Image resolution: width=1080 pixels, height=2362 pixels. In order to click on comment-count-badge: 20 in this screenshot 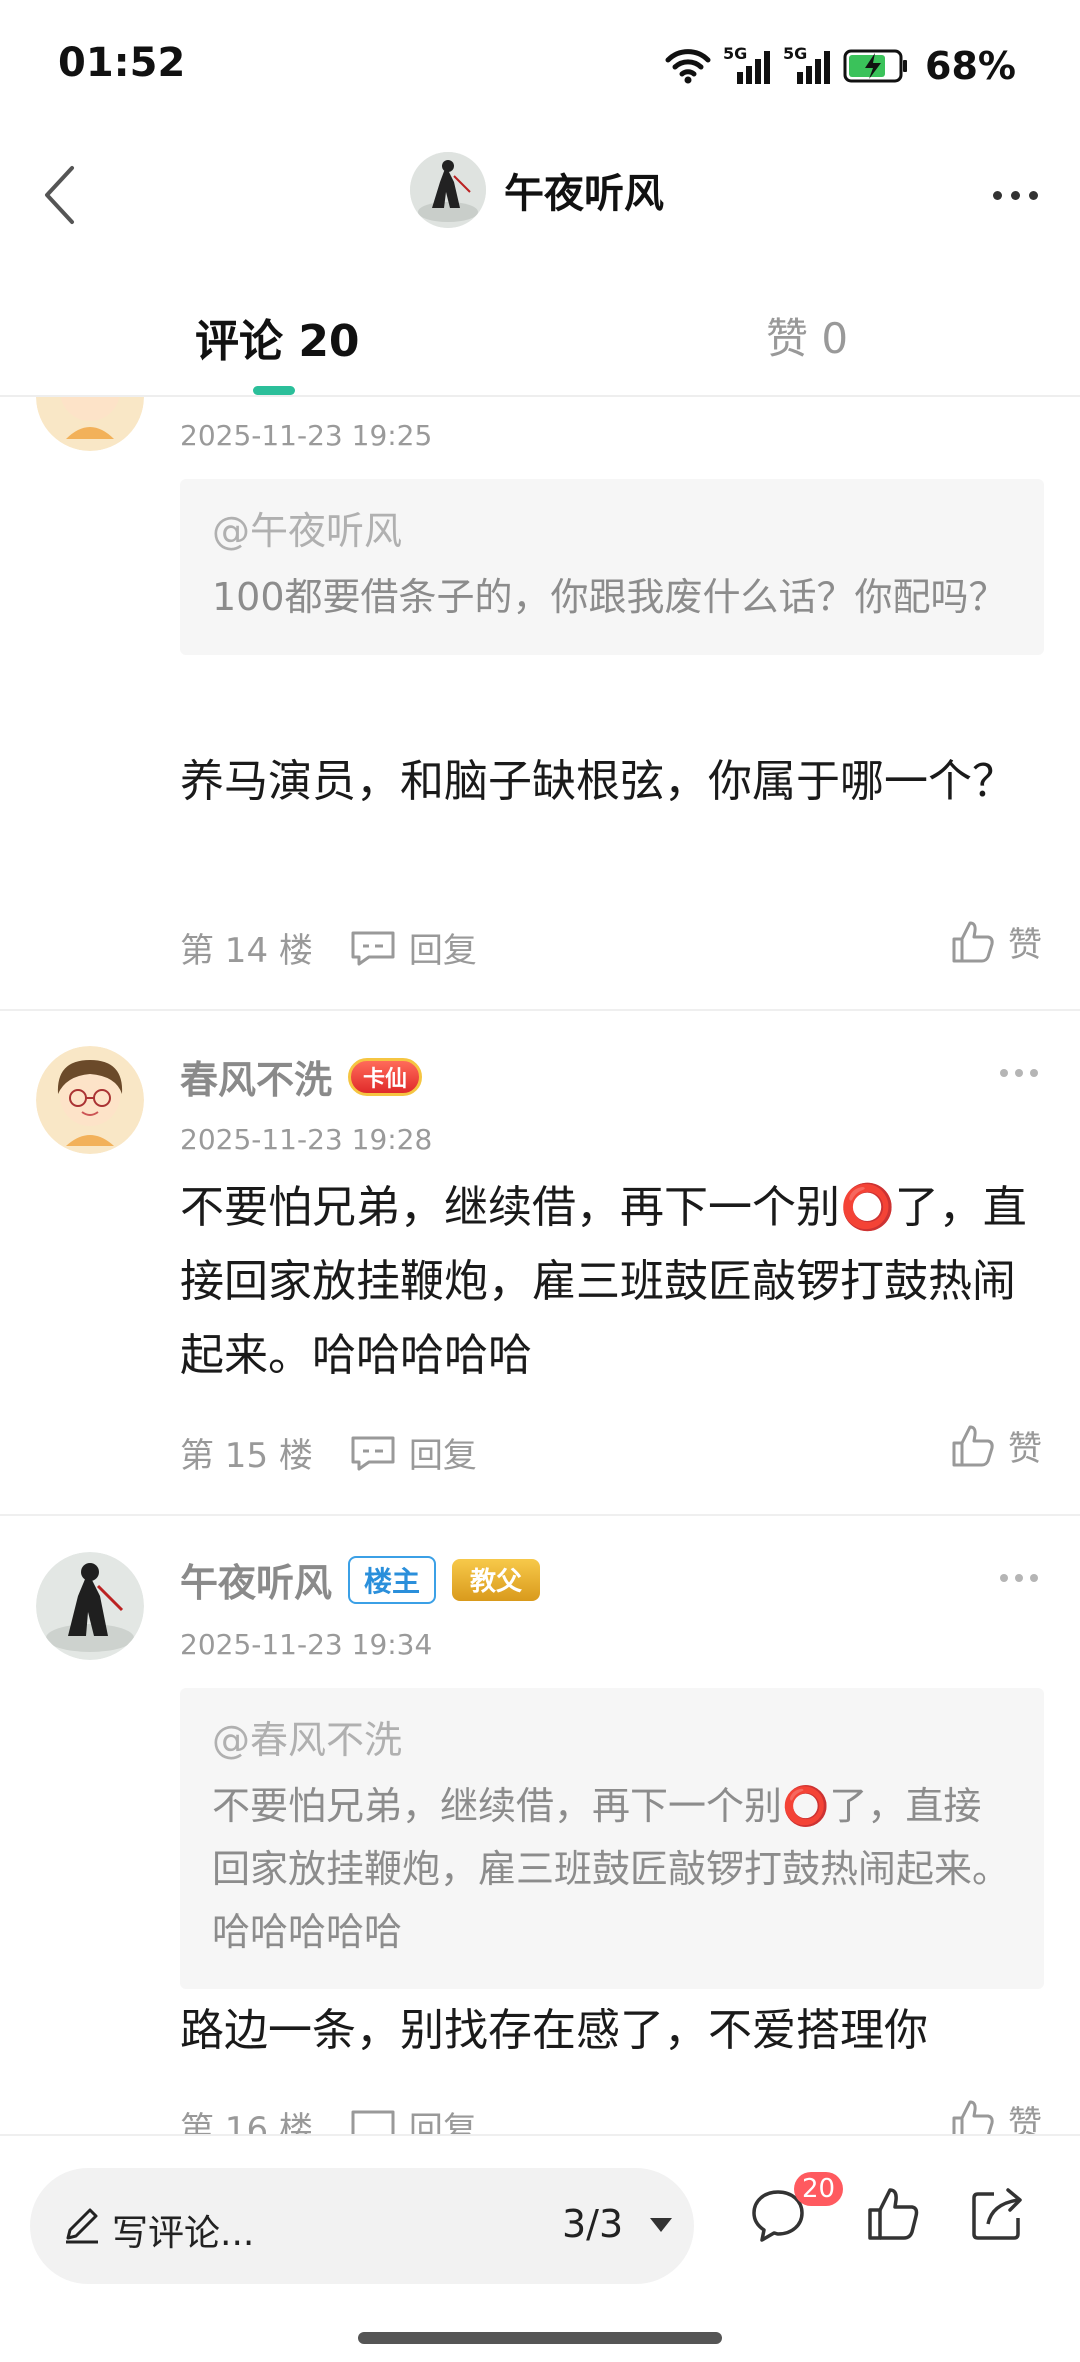, I will do `click(819, 2189)`.